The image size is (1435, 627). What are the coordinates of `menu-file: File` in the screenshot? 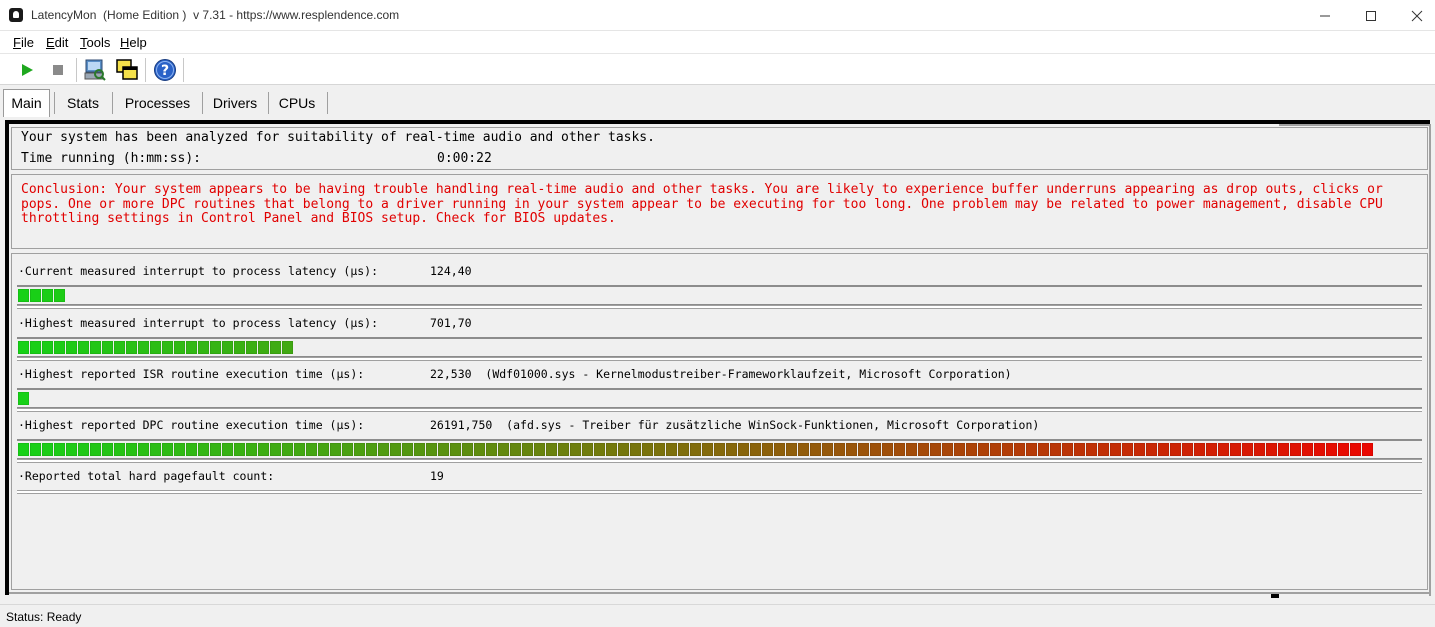 It's located at (23, 42).